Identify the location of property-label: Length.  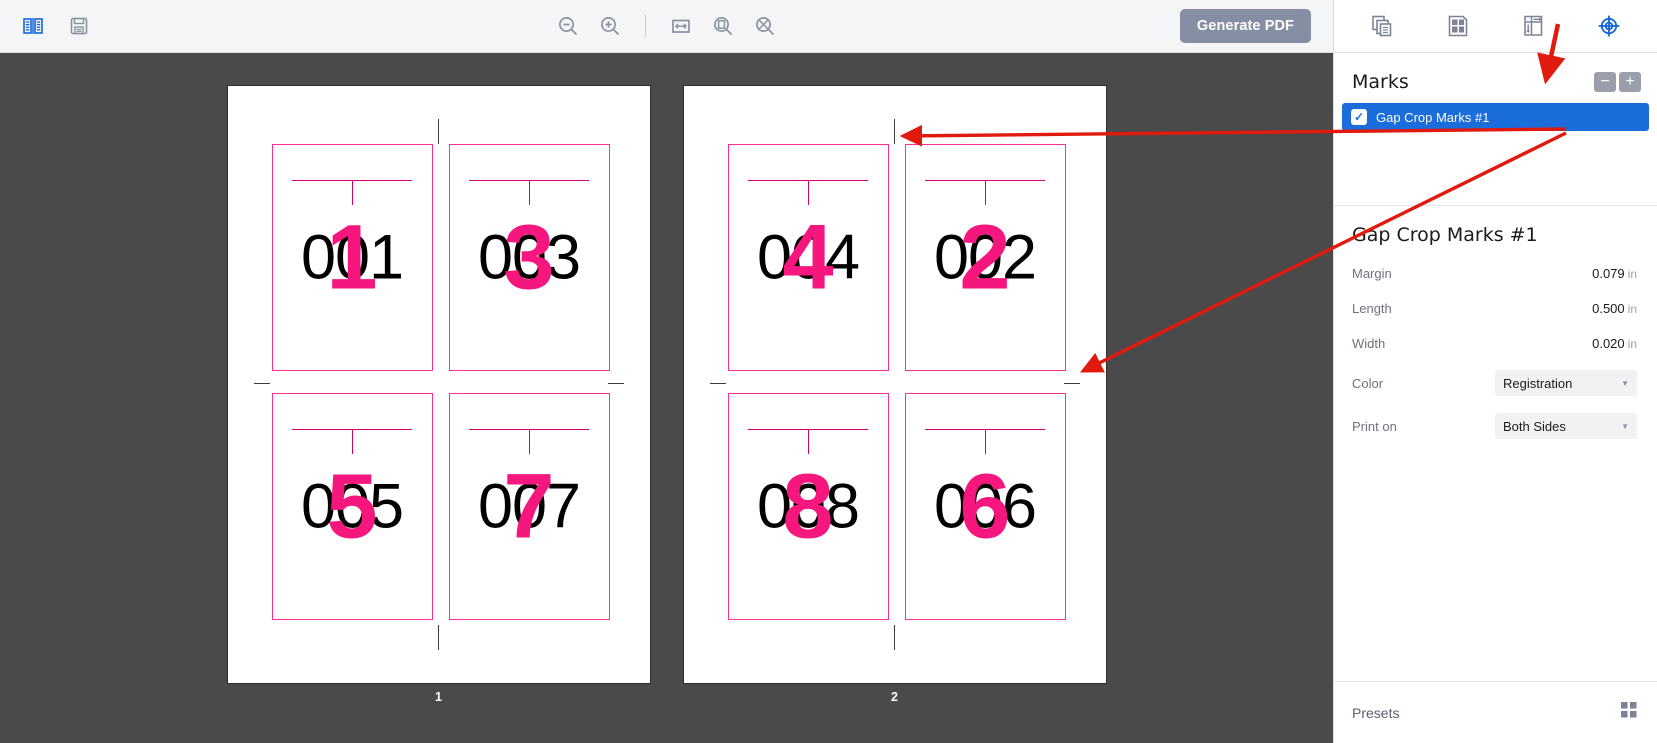
(1372, 308).